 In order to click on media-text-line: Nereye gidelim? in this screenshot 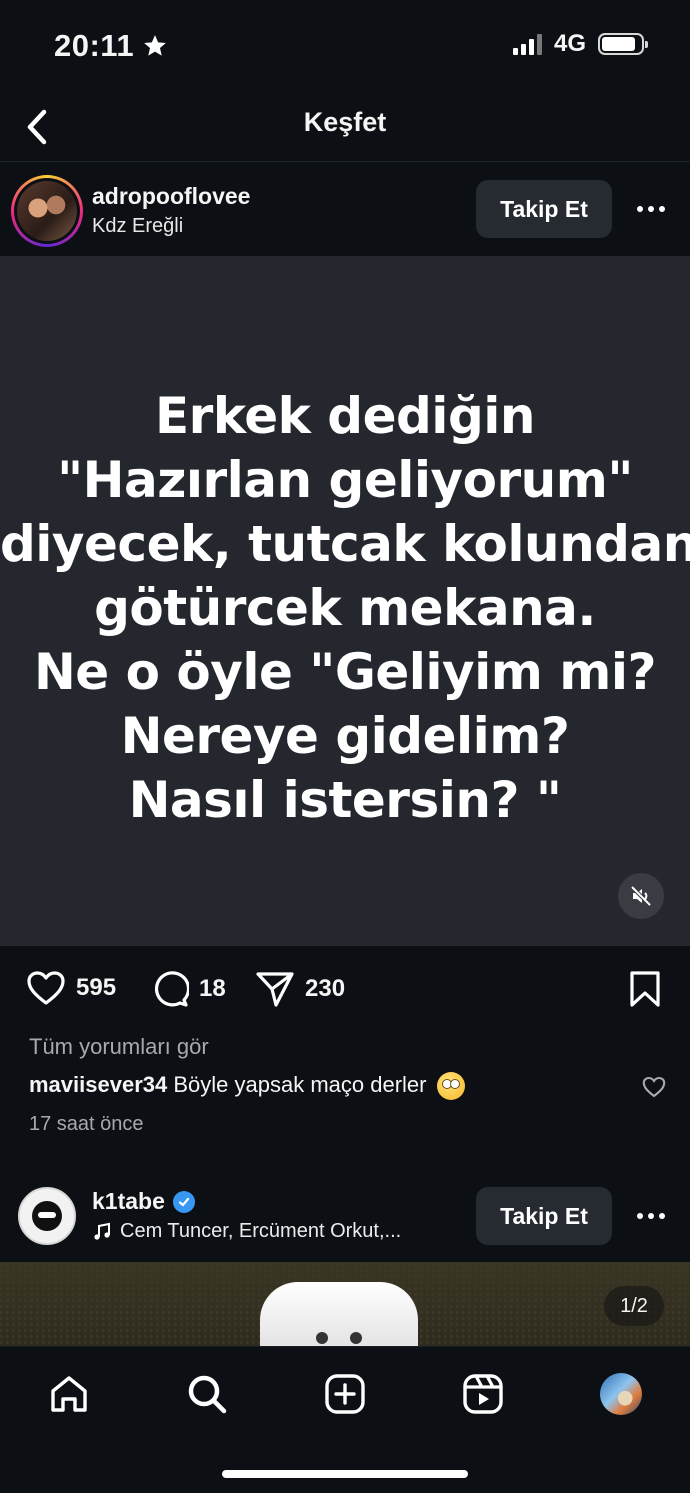, I will do `click(345, 736)`.